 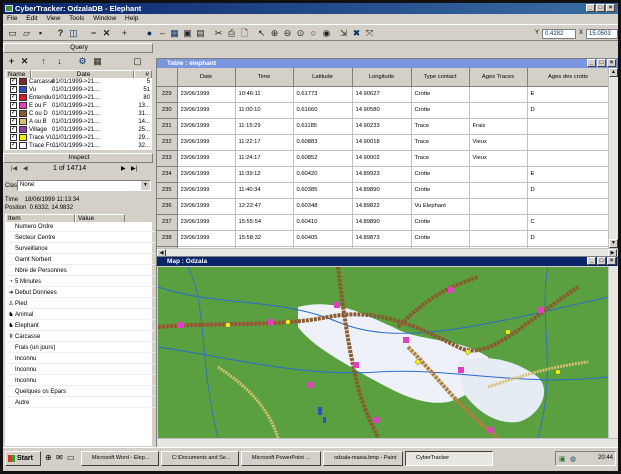 I want to click on column-header: Latitude, so click(x=323, y=77).